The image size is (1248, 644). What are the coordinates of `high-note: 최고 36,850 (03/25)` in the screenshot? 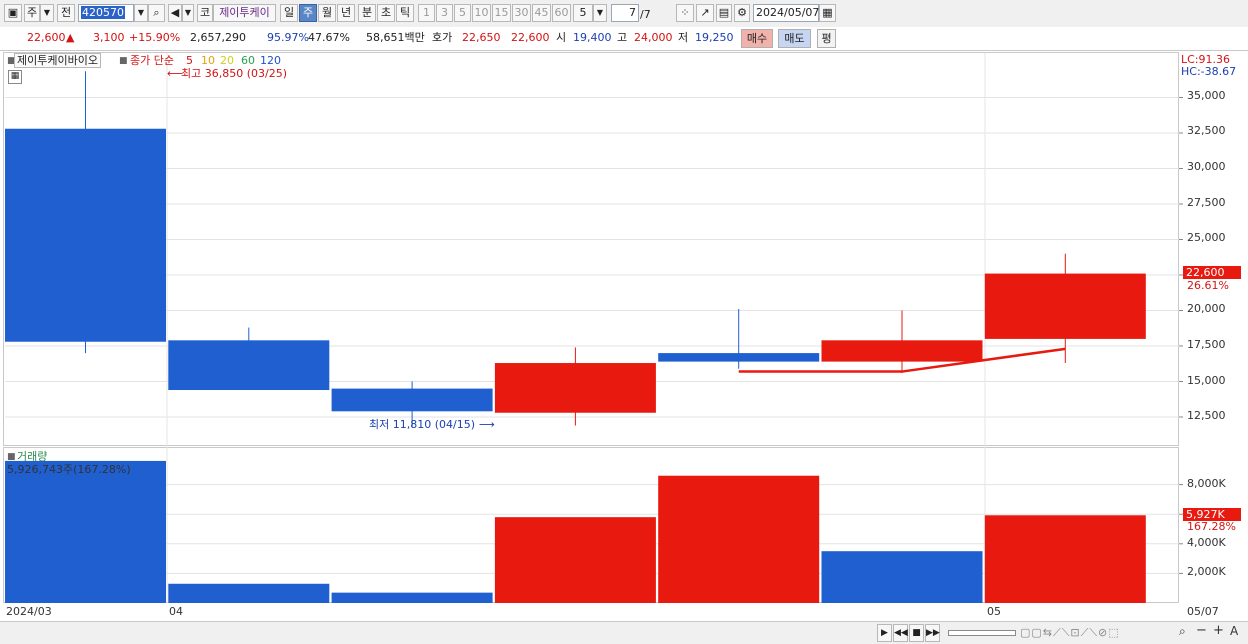 It's located at (234, 73).